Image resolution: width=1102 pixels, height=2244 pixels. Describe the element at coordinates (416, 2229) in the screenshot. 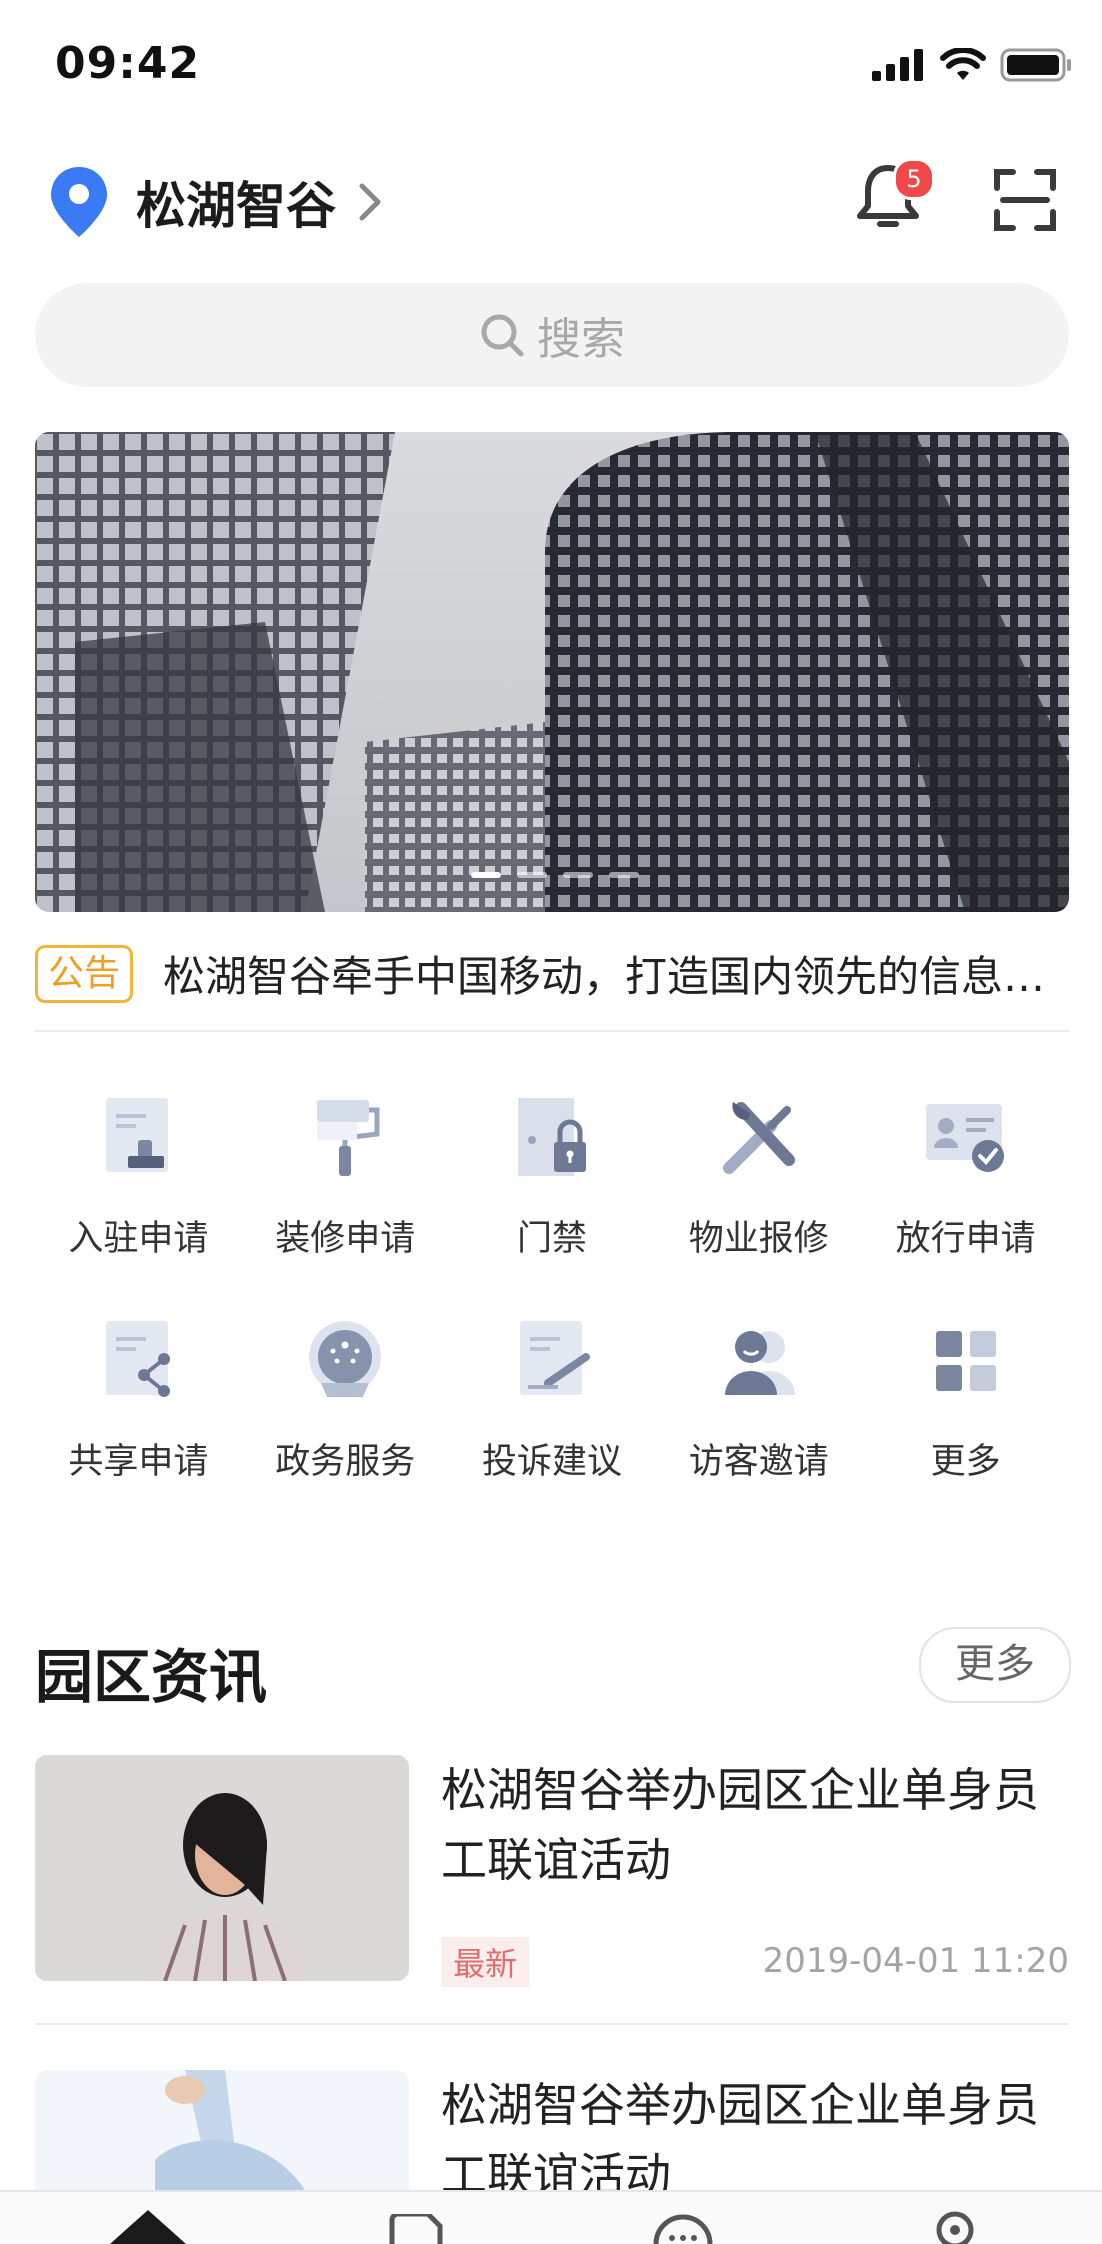

I see `document-tab-icon` at that location.